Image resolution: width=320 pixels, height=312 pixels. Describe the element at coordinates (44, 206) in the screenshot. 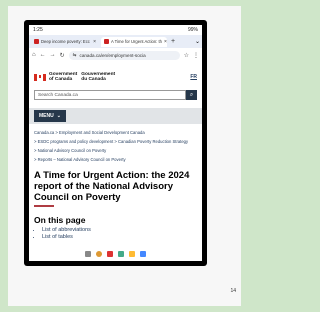

I see `title-underline` at that location.